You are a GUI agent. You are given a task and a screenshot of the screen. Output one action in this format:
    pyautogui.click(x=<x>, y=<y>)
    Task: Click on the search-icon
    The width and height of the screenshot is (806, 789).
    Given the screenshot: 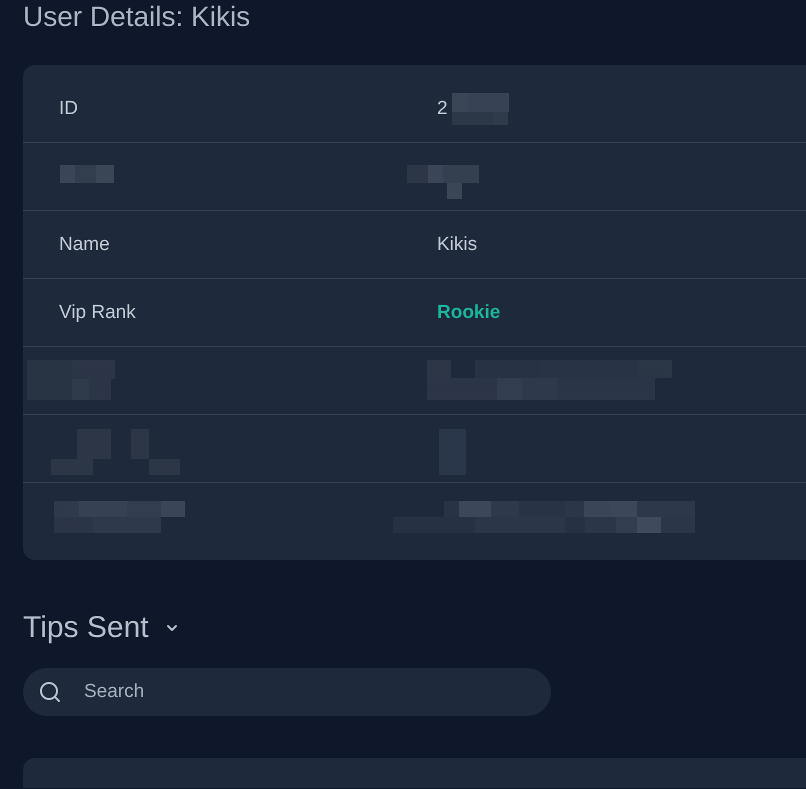 What is the action you would take?
    pyautogui.click(x=50, y=692)
    